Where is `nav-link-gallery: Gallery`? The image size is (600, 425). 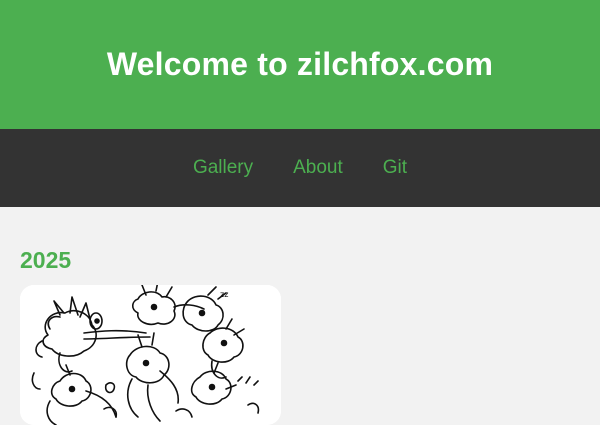
nav-link-gallery: Gallery is located at coordinates (223, 168).